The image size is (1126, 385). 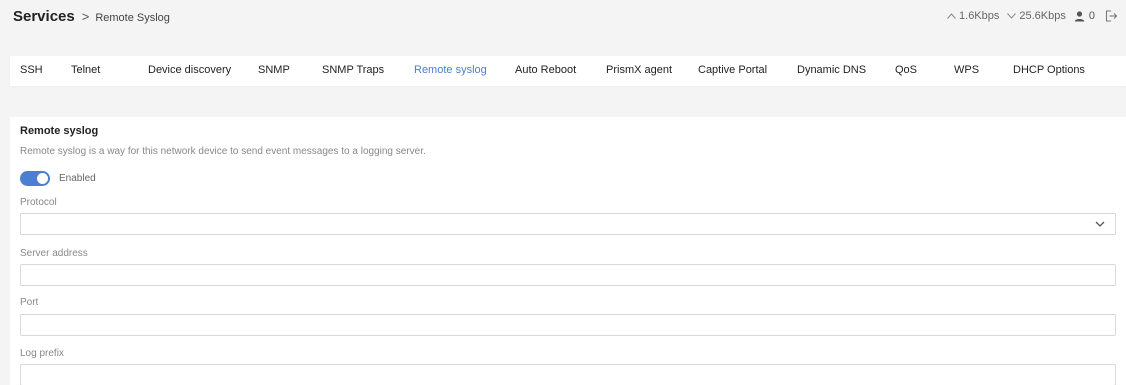 What do you see at coordinates (29, 302) in the screenshot?
I see `port-label: Port` at bounding box center [29, 302].